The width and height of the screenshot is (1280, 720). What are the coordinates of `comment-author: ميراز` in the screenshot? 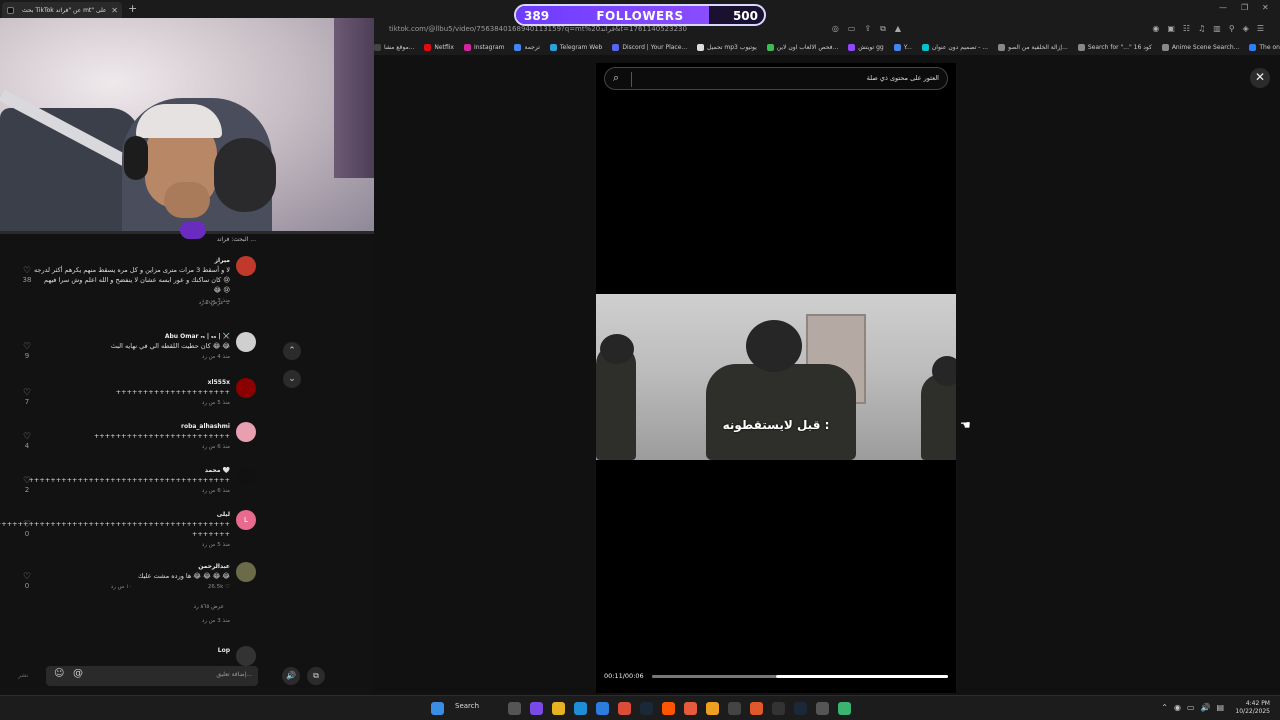 It's located at (222, 260).